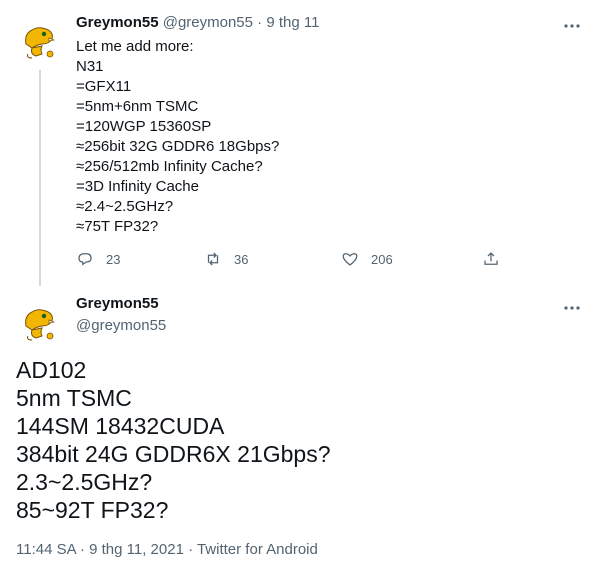  What do you see at coordinates (292, 22) in the screenshot?
I see `reply-date: 9 thg 11` at bounding box center [292, 22].